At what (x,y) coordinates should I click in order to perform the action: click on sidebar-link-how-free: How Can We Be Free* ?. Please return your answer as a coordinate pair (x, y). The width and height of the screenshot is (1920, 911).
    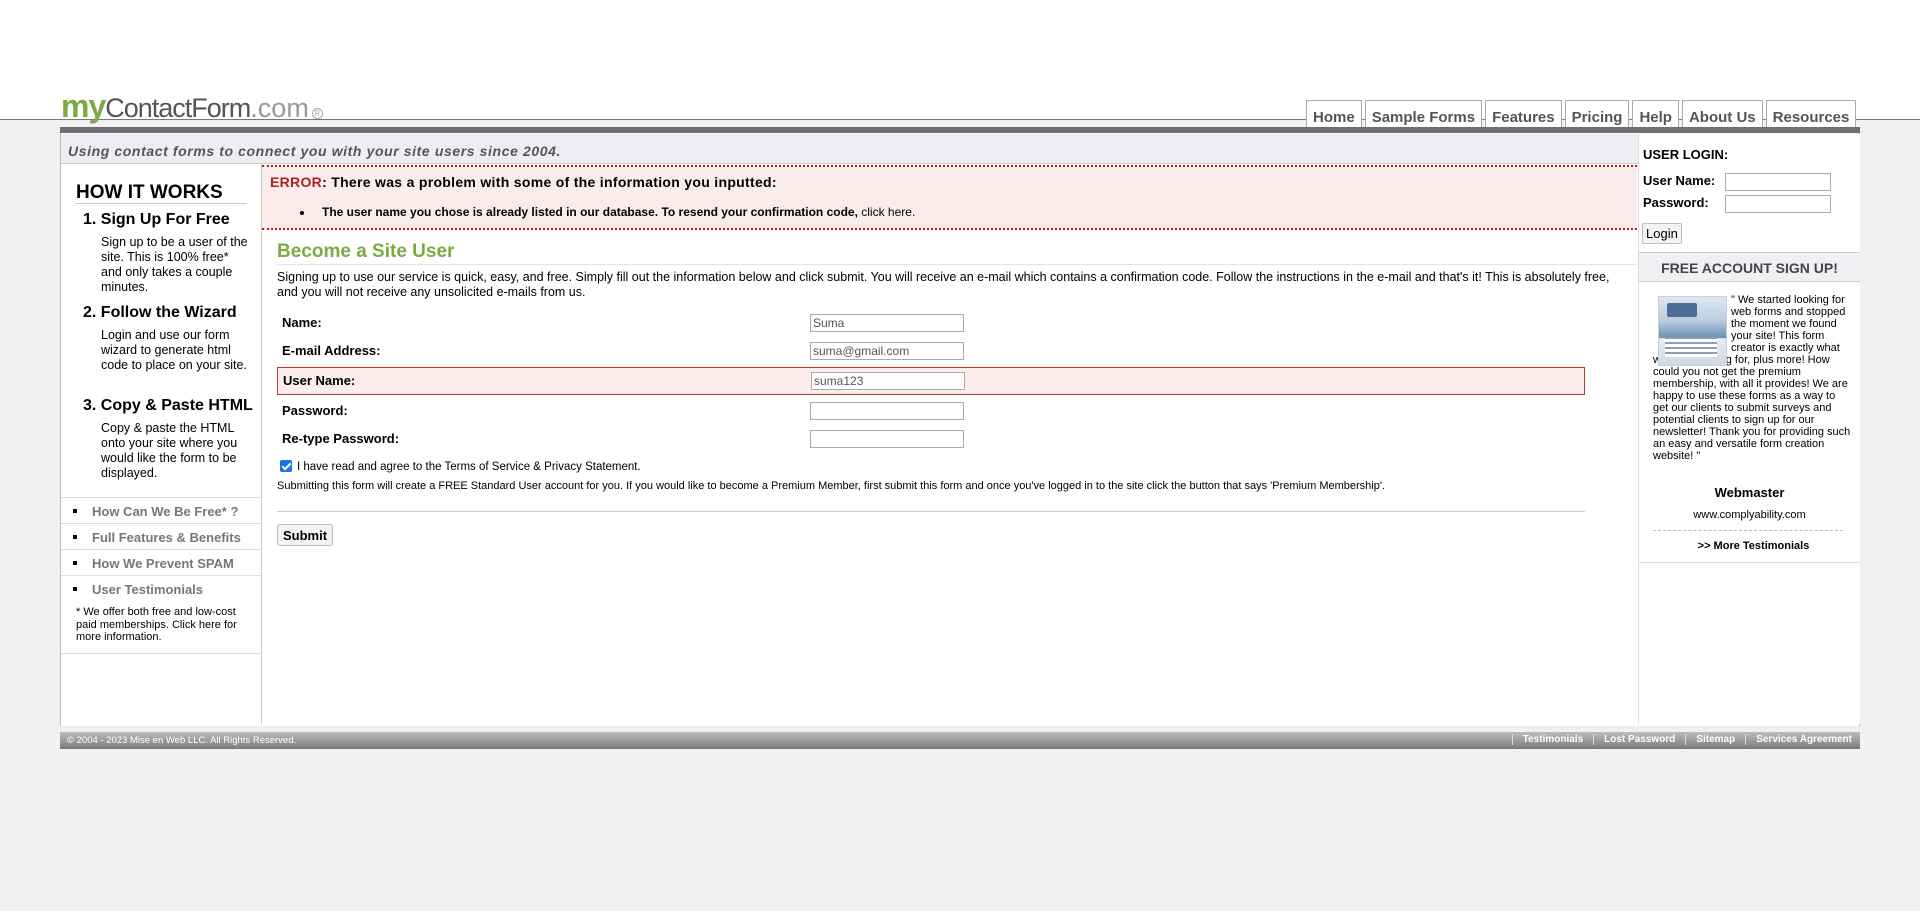
    Looking at the image, I should click on (161, 510).